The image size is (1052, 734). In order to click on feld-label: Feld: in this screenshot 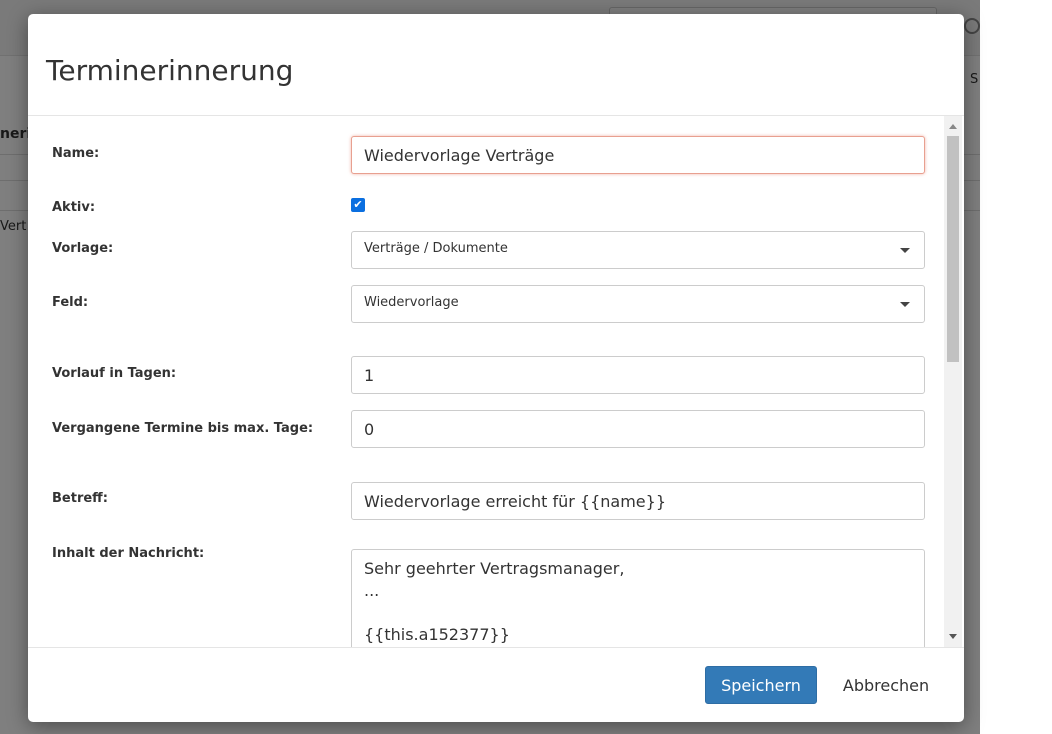, I will do `click(70, 302)`.